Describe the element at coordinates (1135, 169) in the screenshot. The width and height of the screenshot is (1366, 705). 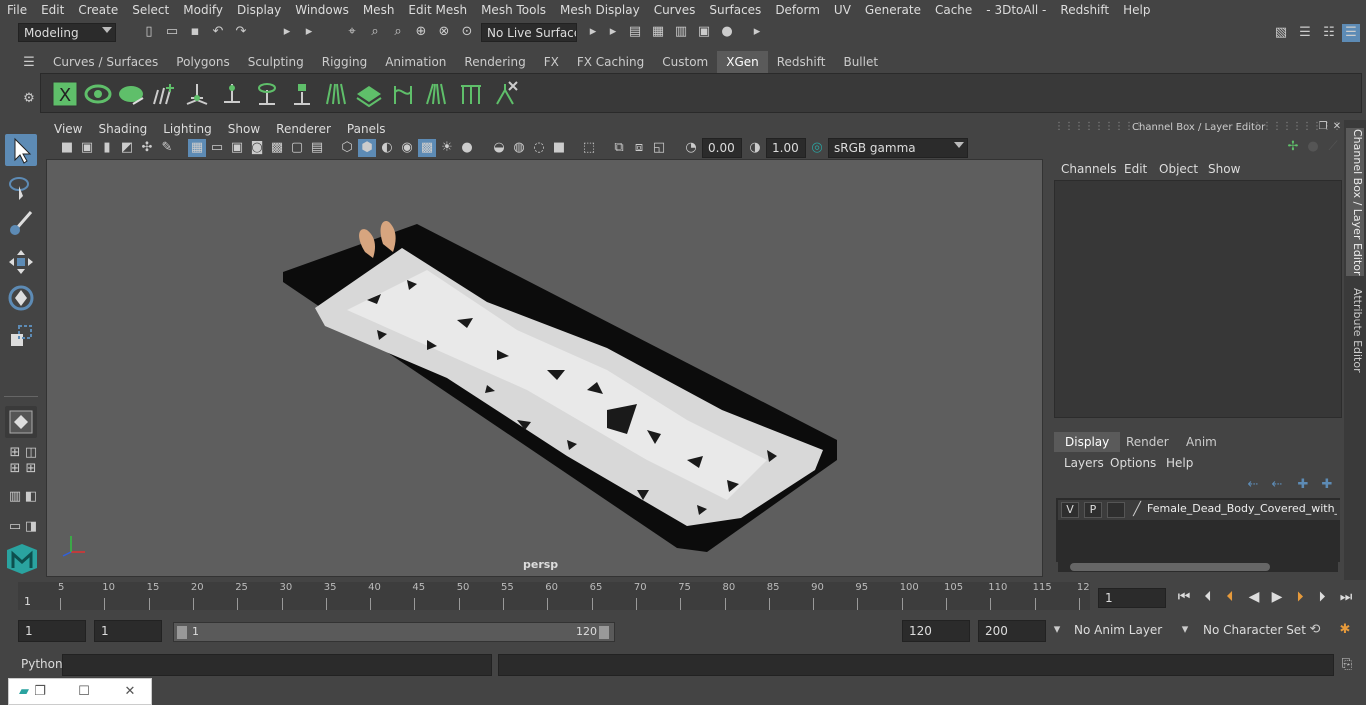
I see `edit-menu: Edit` at that location.